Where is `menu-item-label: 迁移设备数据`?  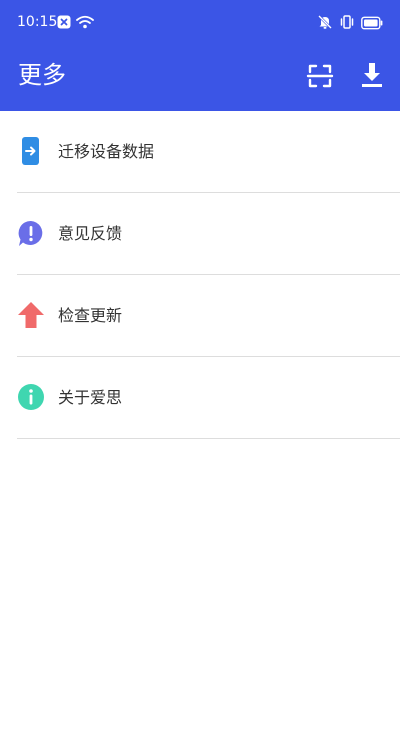 menu-item-label: 迁移设备数据 is located at coordinates (106, 151).